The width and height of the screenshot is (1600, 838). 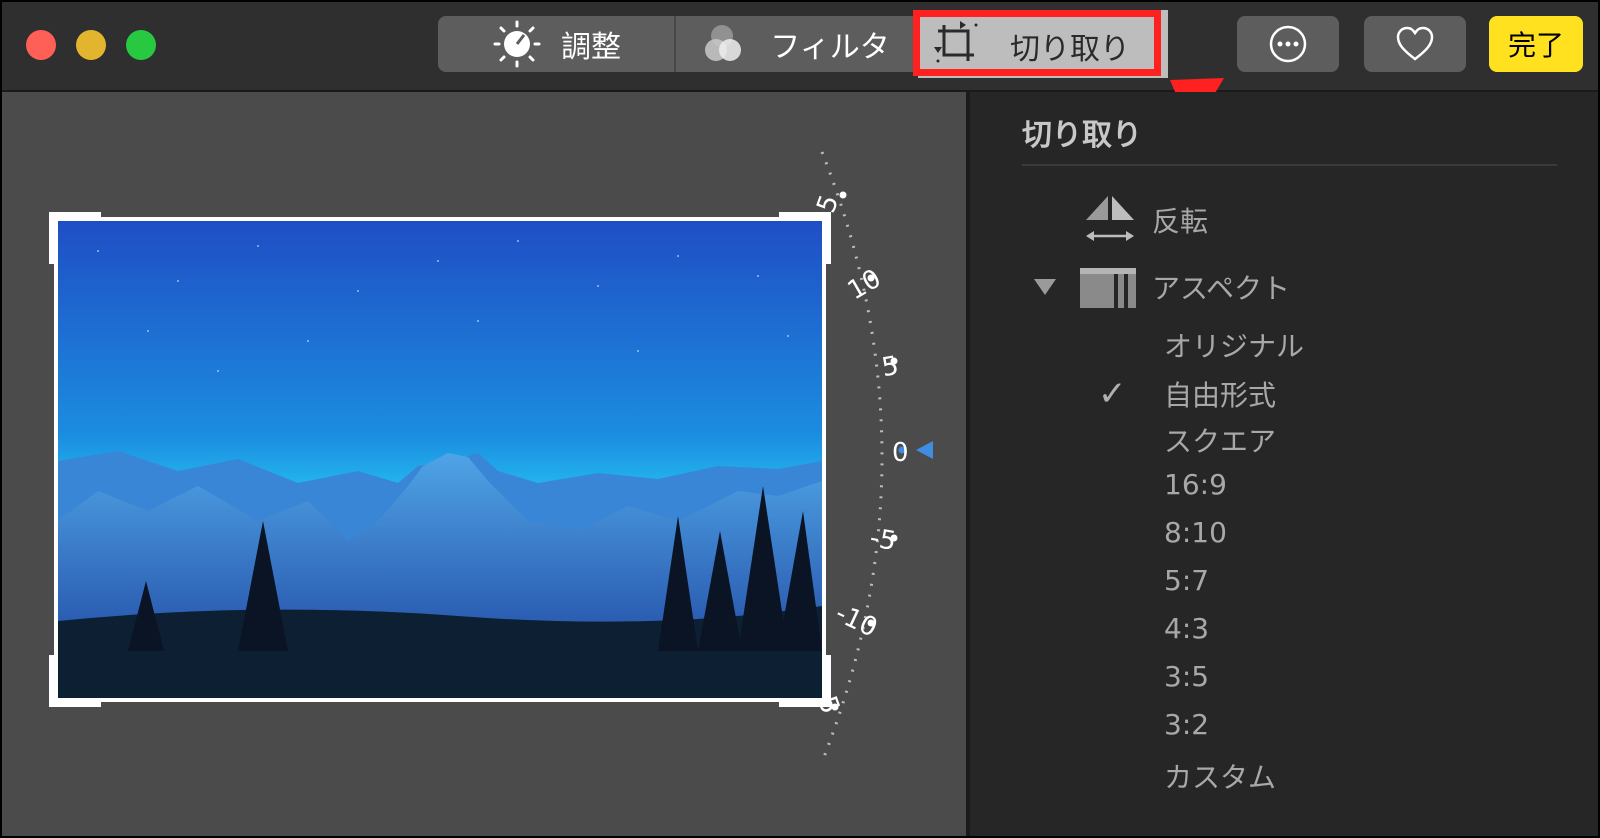 What do you see at coordinates (1108, 288) in the screenshot?
I see `aspect-ratio-icon` at bounding box center [1108, 288].